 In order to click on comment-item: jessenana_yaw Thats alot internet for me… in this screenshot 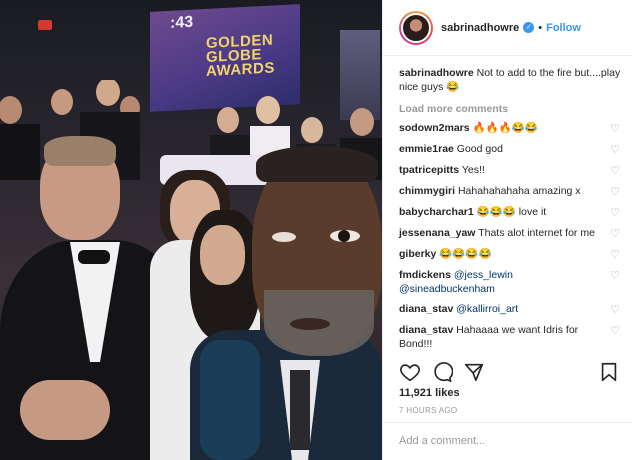, I will do `click(510, 233)`.